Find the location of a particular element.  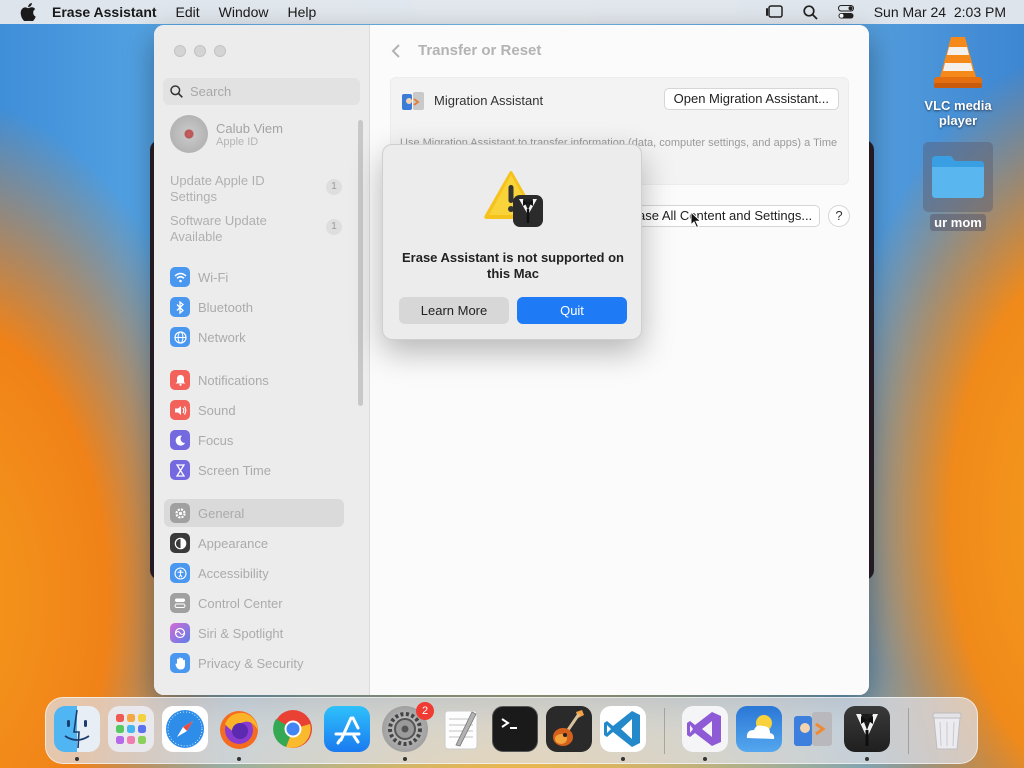

sidebar-item-accessibility: Accessibility is located at coordinates (257, 573).